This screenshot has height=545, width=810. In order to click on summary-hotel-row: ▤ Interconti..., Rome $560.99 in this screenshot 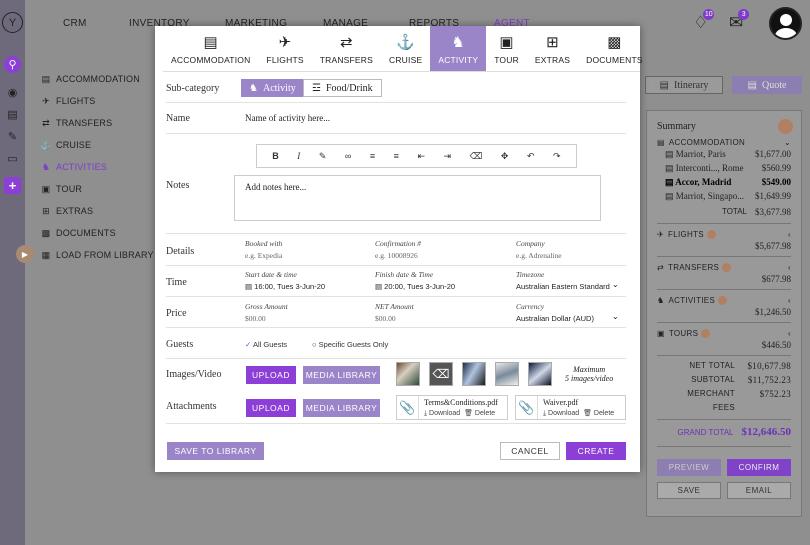, I will do `click(728, 168)`.